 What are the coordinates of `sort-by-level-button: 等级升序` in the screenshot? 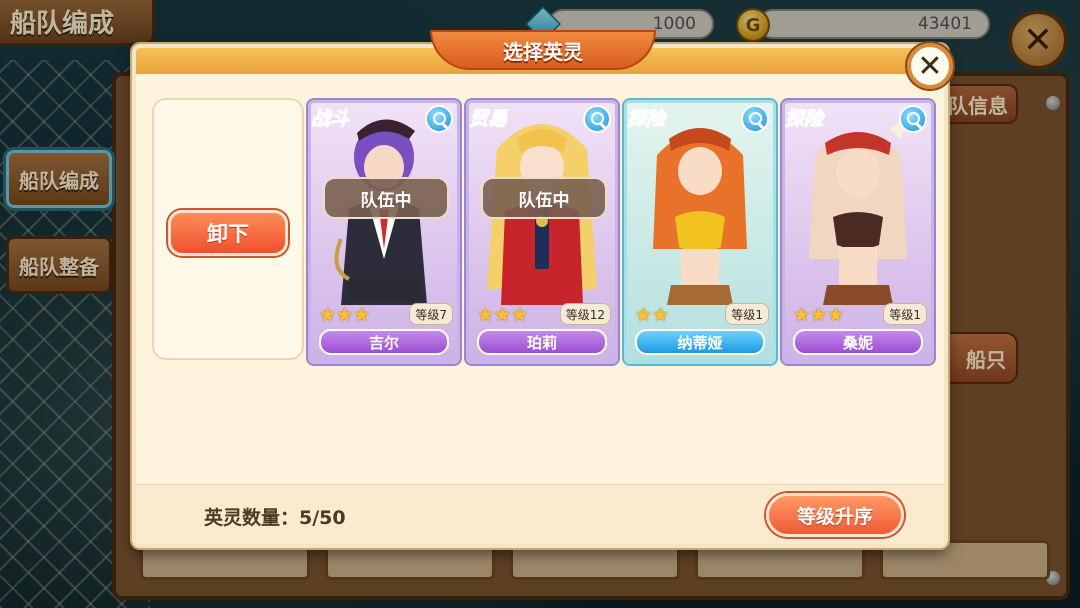 It's located at (835, 515).